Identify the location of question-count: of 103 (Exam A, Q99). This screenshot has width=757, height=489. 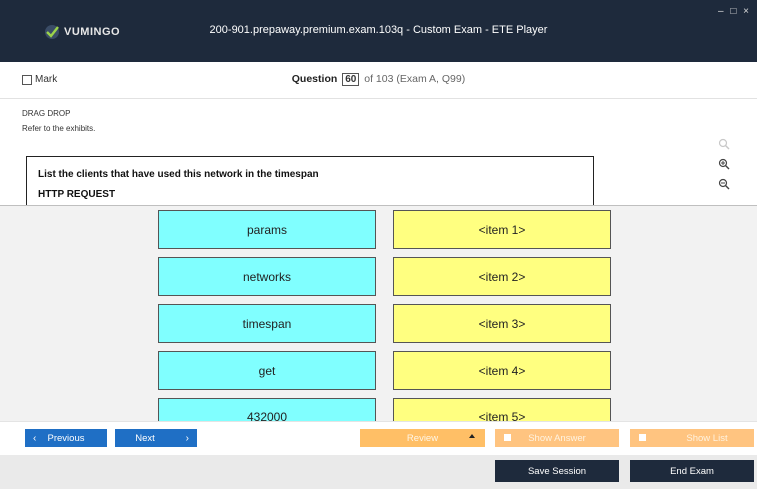
(415, 79).